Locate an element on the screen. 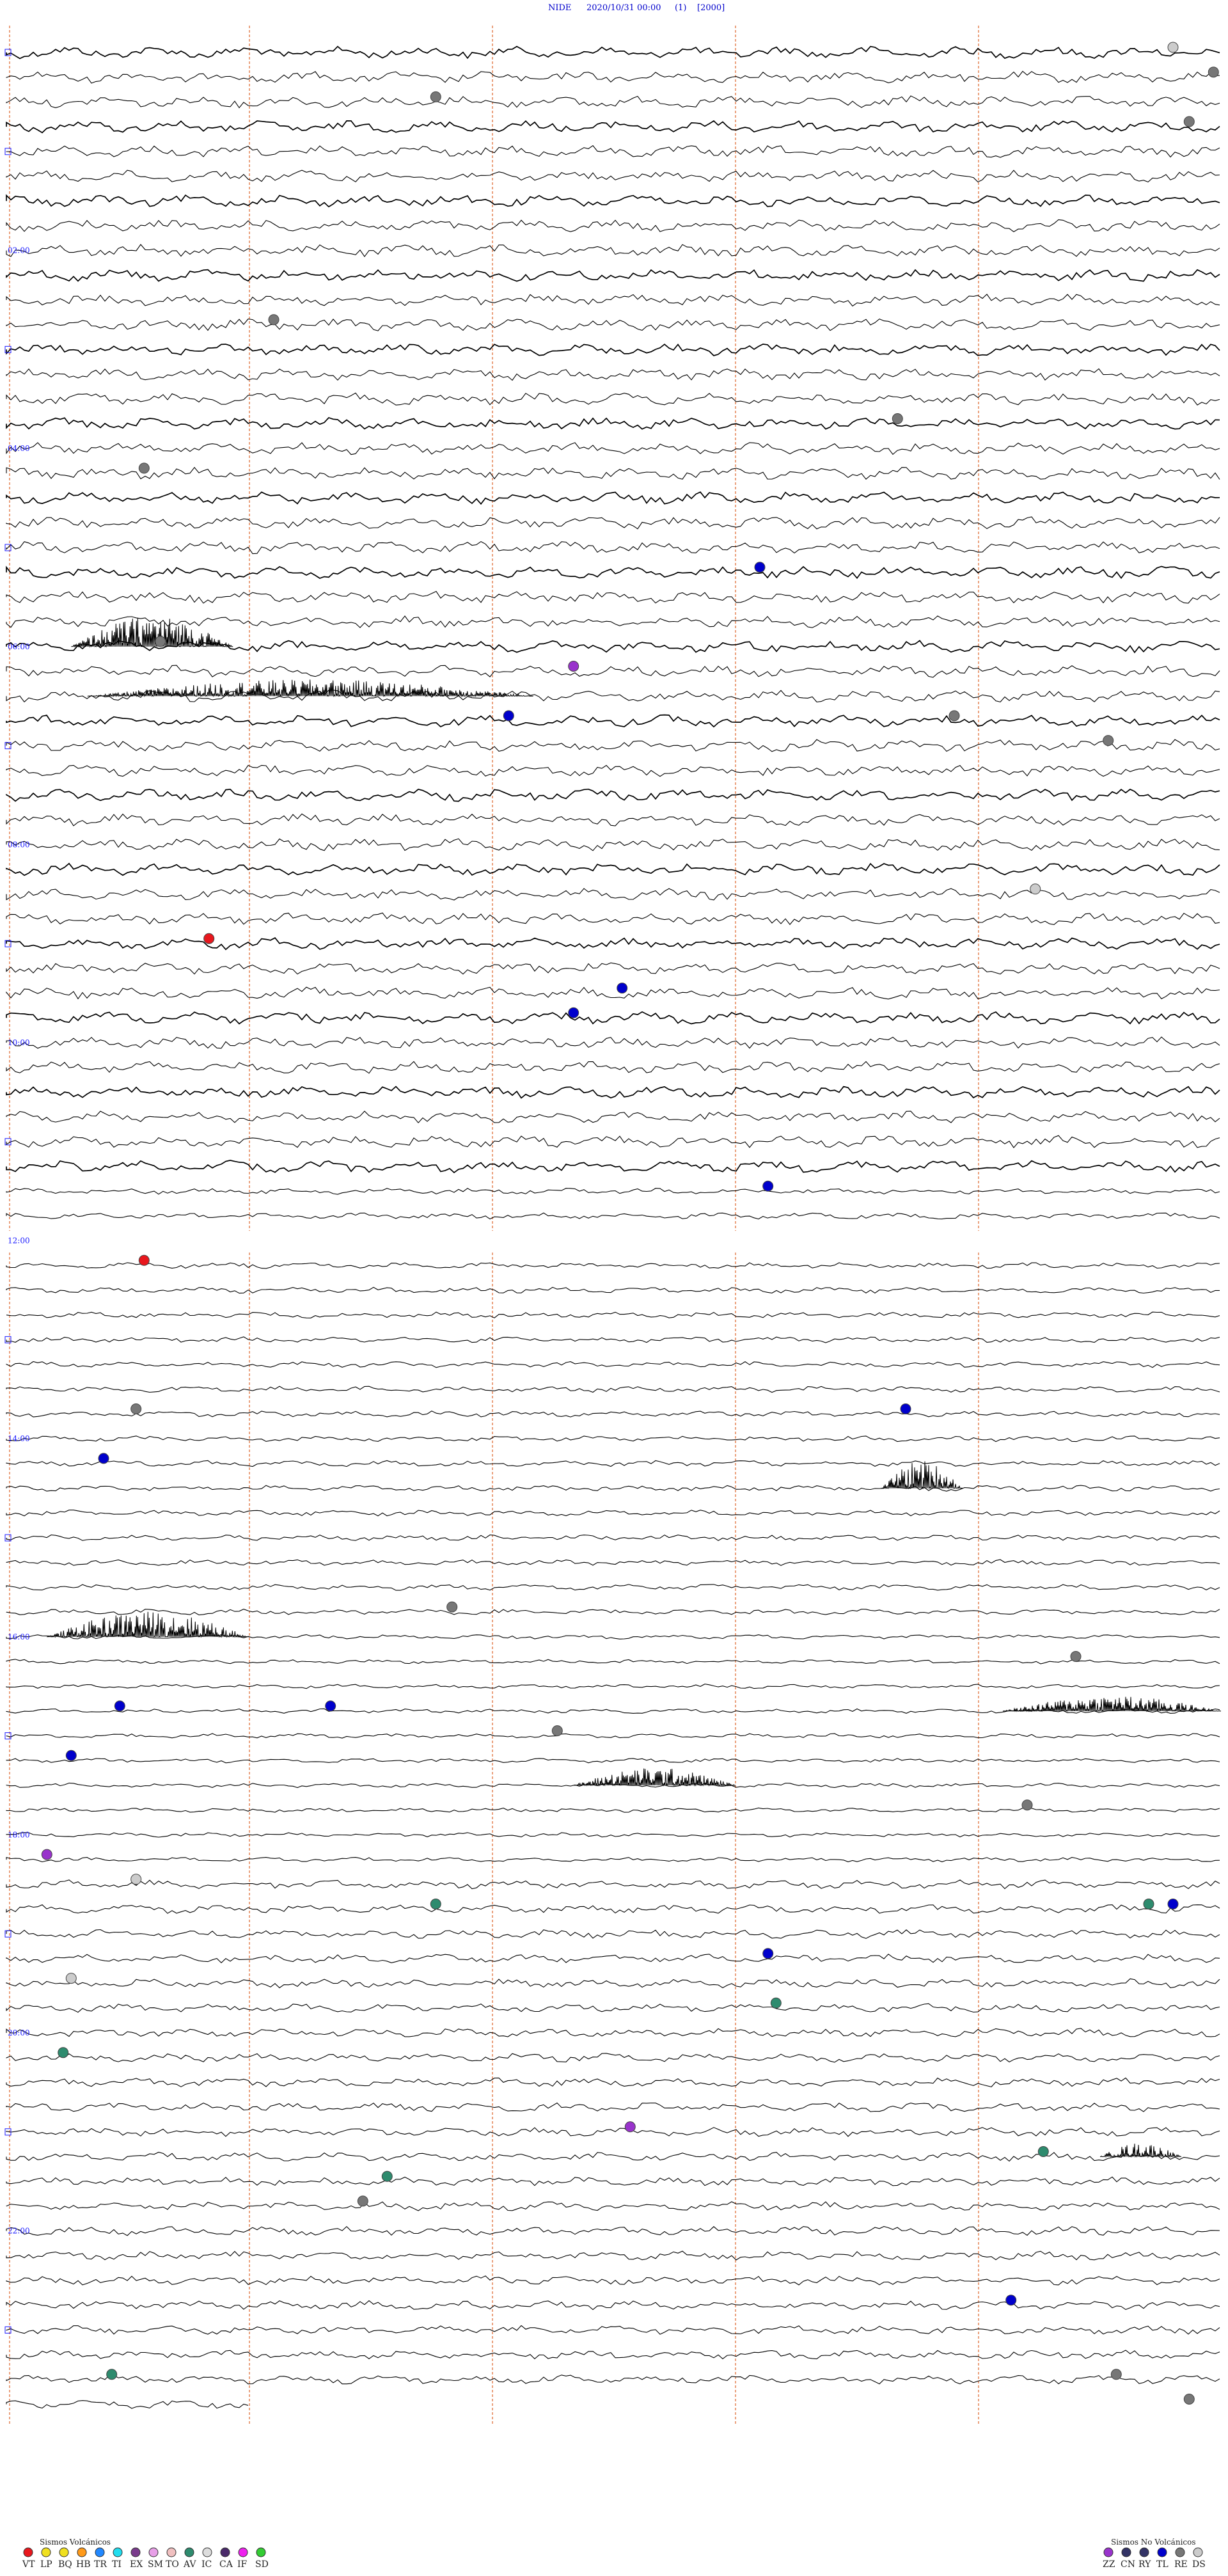 Image resolution: width=1228 pixels, height=2576 pixels. legend-nonvolcanic-title: Sismos No Volcánicos is located at coordinates (1153, 2542).